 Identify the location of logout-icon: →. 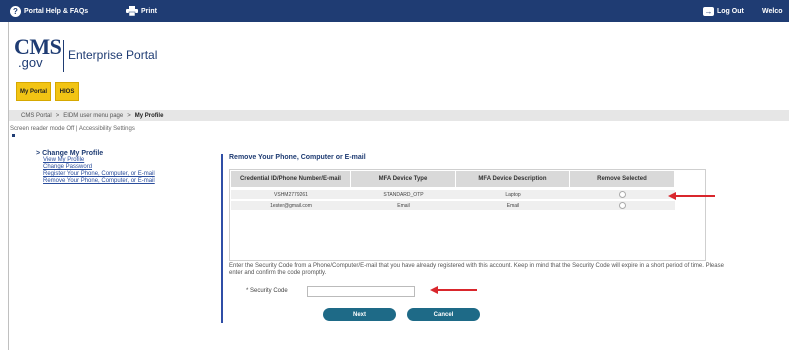
(708, 11).